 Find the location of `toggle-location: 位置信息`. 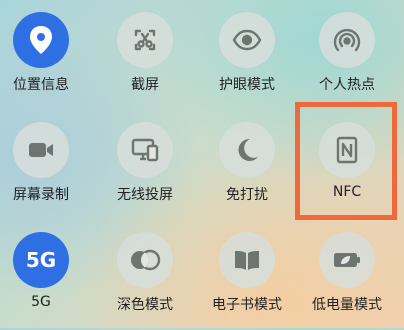

toggle-location: 位置信息 is located at coordinates (45, 55).